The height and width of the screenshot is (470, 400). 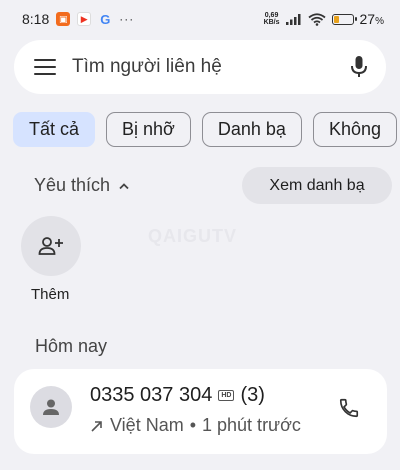 What do you see at coordinates (251, 425) in the screenshot?
I see `call-time: 1 phút trước` at bounding box center [251, 425].